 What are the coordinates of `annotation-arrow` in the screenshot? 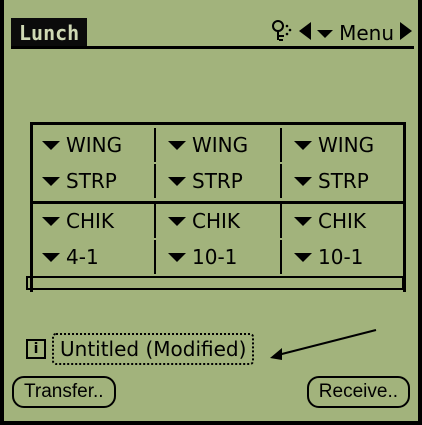 It's located at (323, 344).